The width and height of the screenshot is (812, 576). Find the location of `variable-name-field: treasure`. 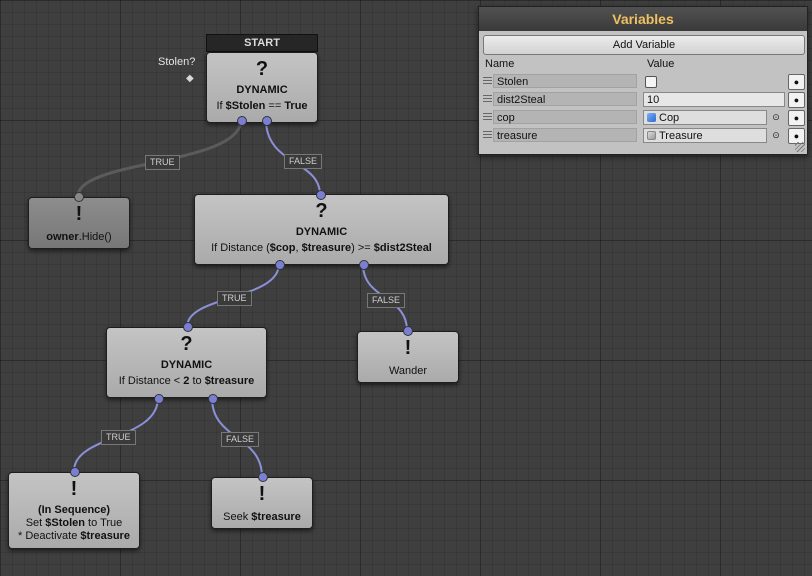

variable-name-field: treasure is located at coordinates (565, 135).